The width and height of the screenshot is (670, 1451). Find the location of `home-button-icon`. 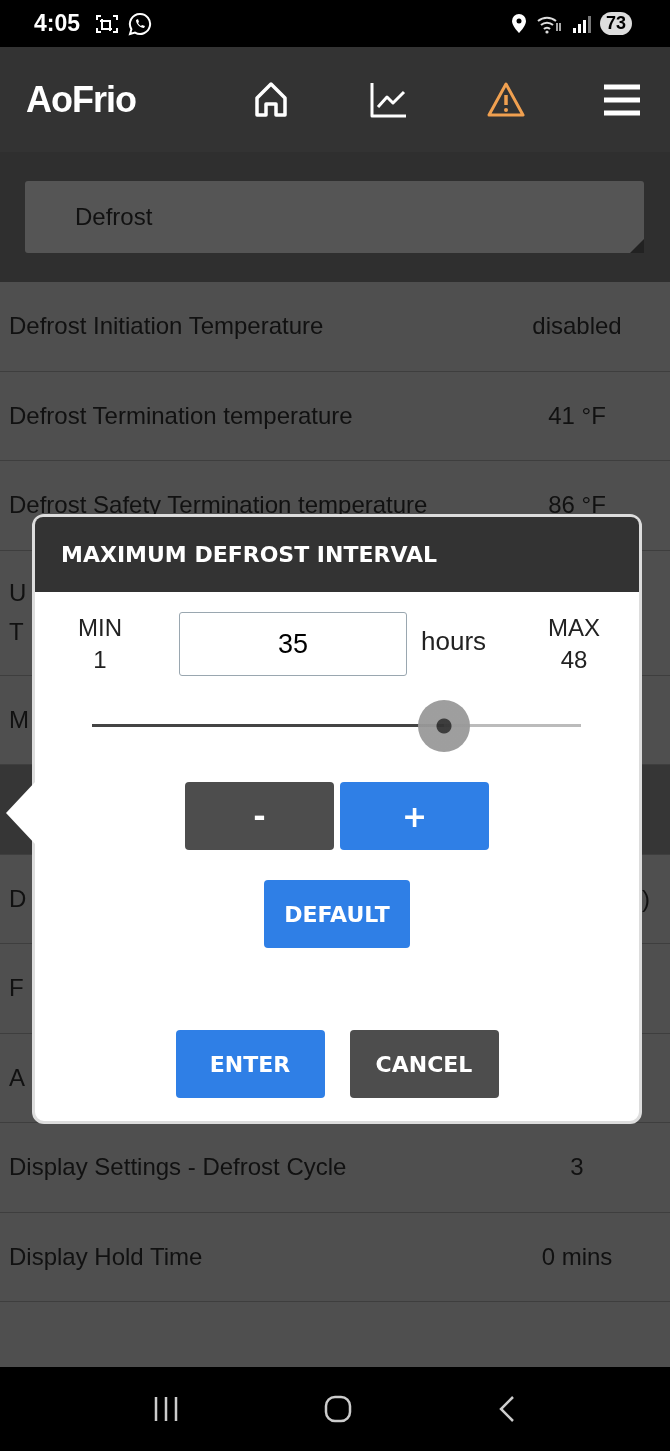

home-button-icon is located at coordinates (338, 1409).